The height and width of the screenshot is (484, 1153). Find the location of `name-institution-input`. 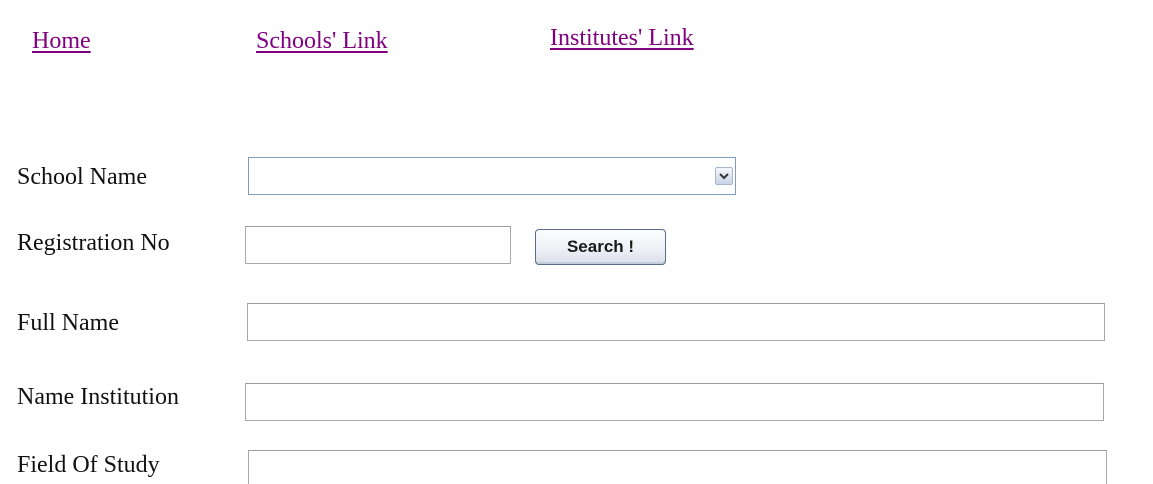

name-institution-input is located at coordinates (674, 402).